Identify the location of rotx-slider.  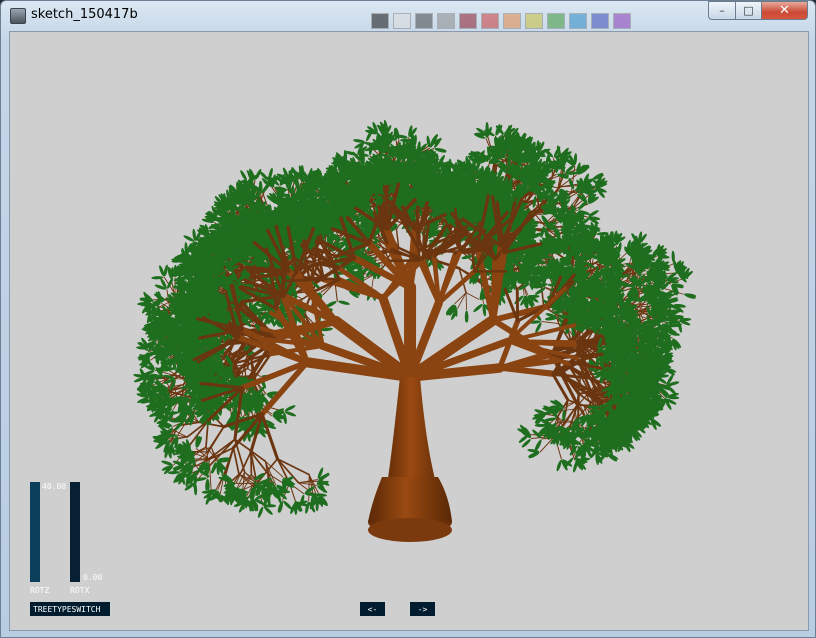
(75, 532).